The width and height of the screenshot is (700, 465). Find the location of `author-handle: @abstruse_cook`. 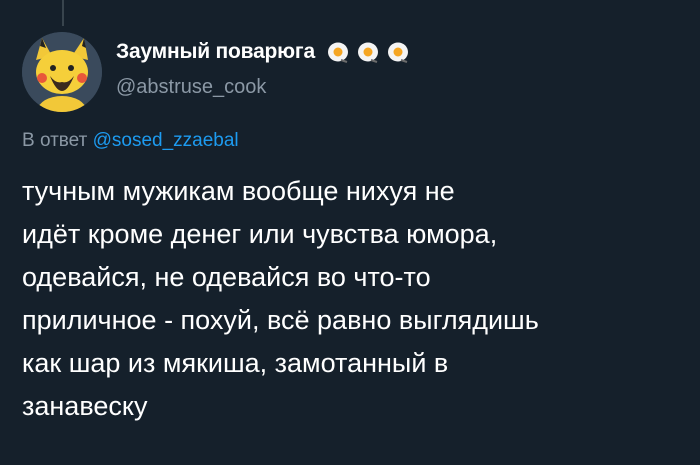

author-handle: @abstruse_cook is located at coordinates (191, 87).